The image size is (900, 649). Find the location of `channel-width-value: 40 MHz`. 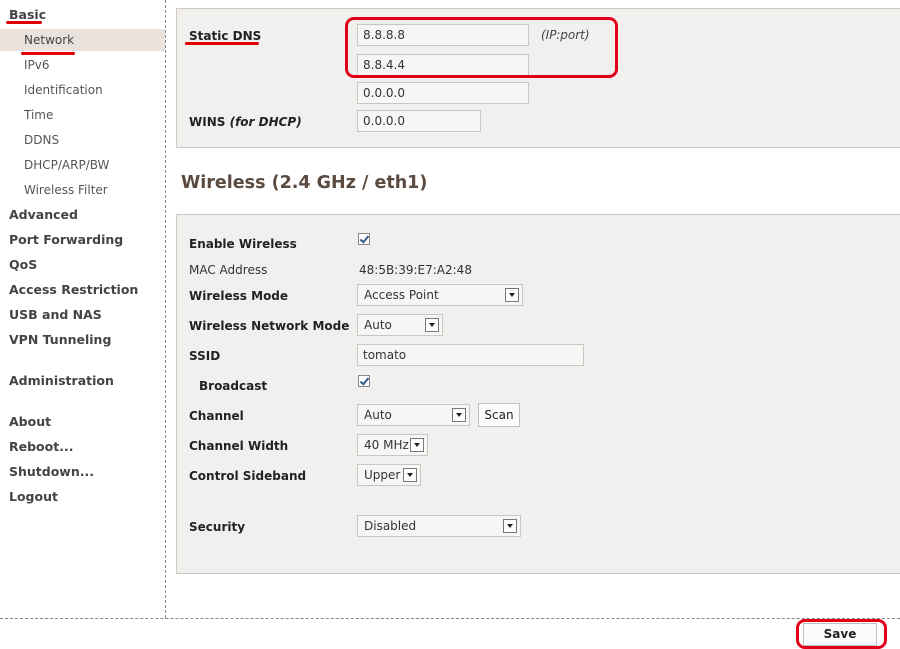

channel-width-value: 40 MHz is located at coordinates (386, 445).